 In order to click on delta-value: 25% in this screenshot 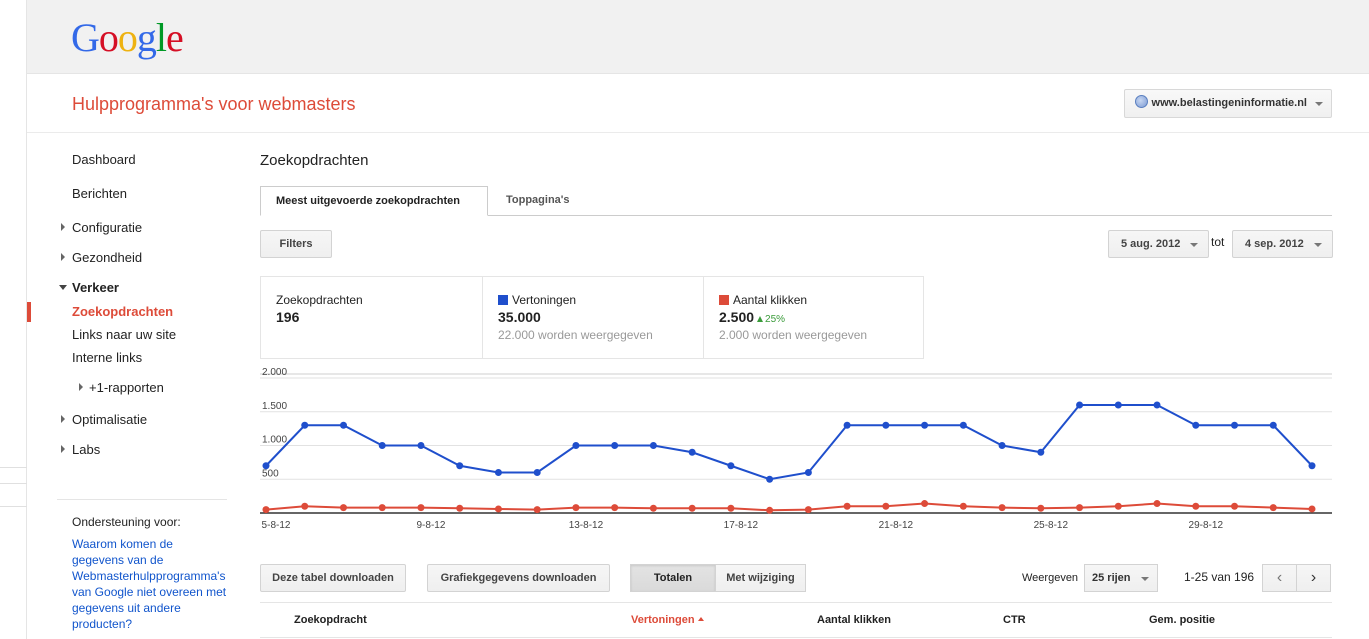, I will do `click(775, 319)`.